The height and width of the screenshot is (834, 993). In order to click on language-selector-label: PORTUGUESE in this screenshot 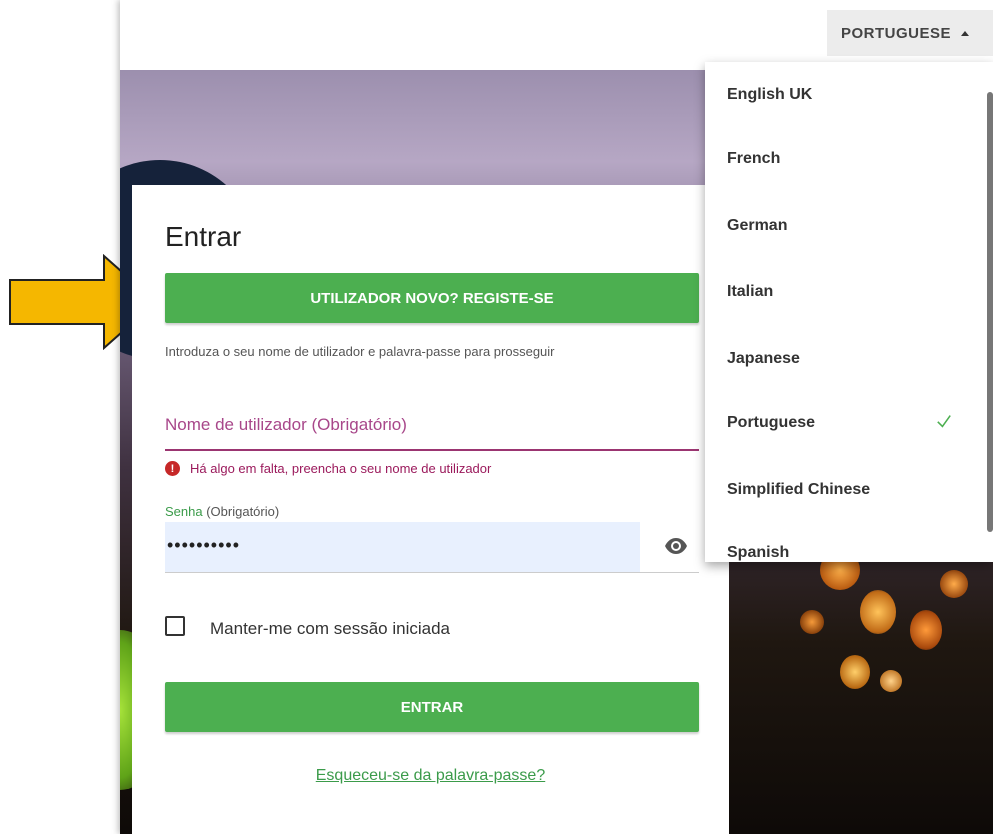, I will do `click(896, 33)`.